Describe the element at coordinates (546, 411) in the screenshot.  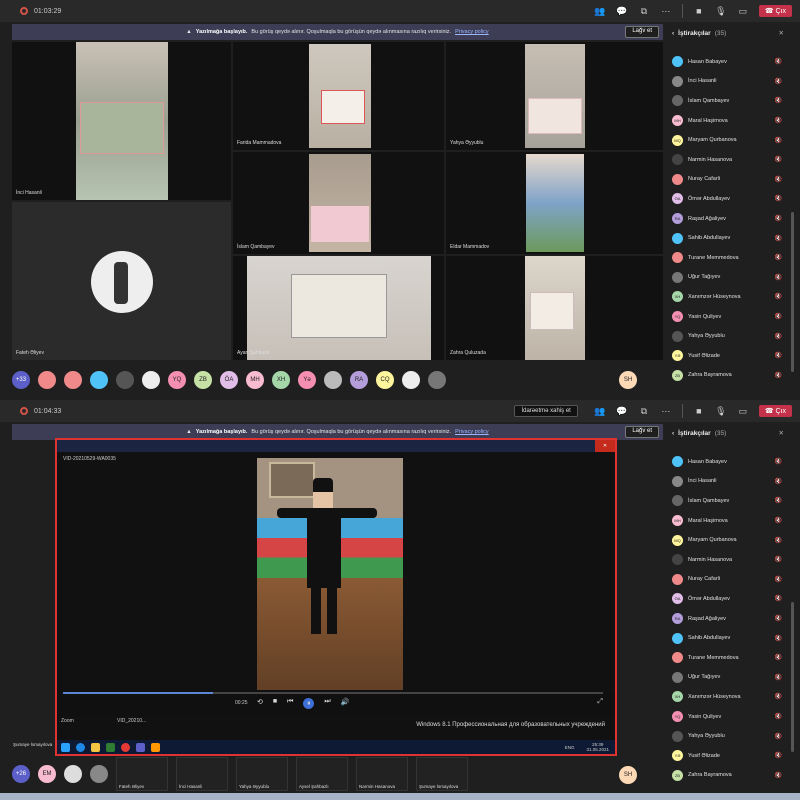
I see `request-control-button: İdarəetmə xahiş et` at that location.